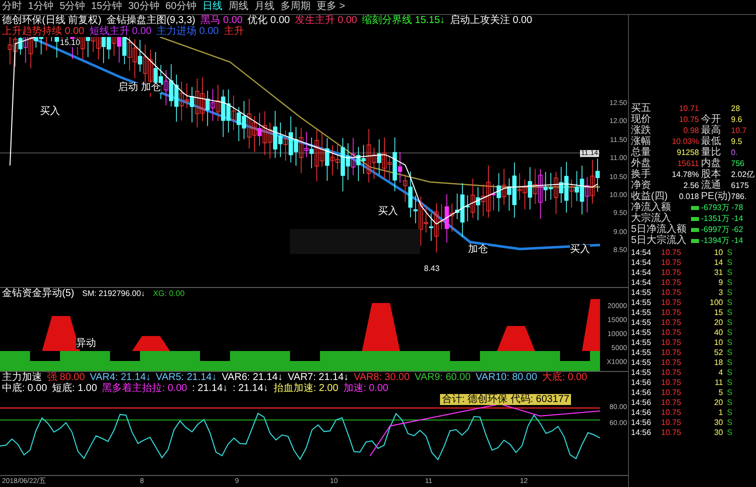 The width and height of the screenshot is (756, 487). What do you see at coordinates (734, 152) in the screenshot?
I see `quote-value: 0.` at bounding box center [734, 152].